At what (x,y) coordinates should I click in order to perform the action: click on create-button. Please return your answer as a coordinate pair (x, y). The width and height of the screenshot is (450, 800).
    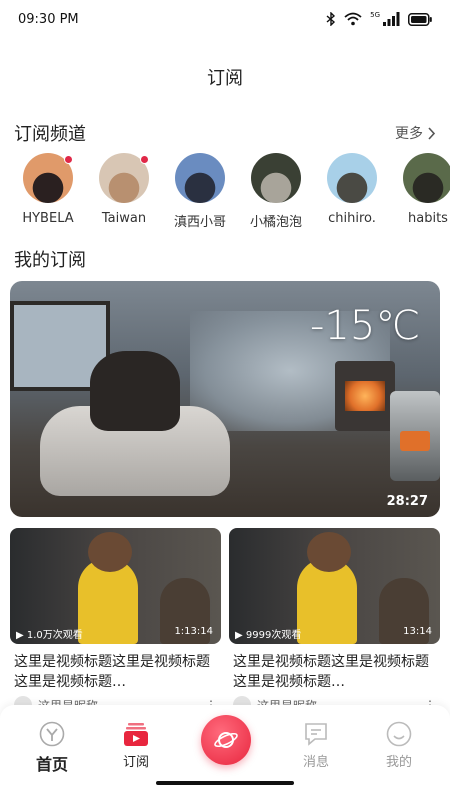
    Looking at the image, I should click on (226, 740).